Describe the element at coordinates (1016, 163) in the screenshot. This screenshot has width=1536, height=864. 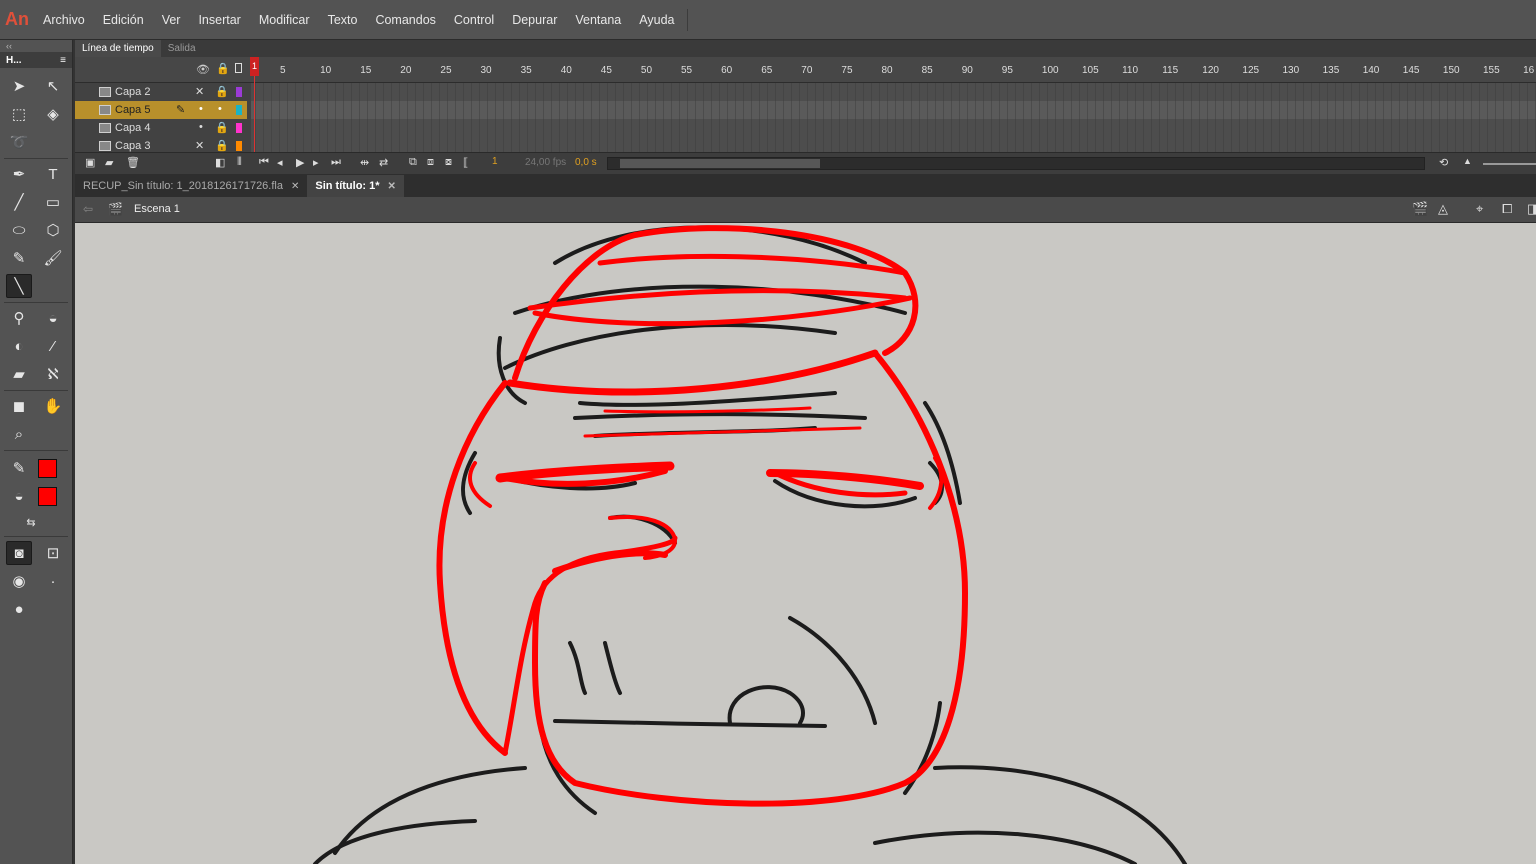
I see `timeline-scrollbar` at that location.